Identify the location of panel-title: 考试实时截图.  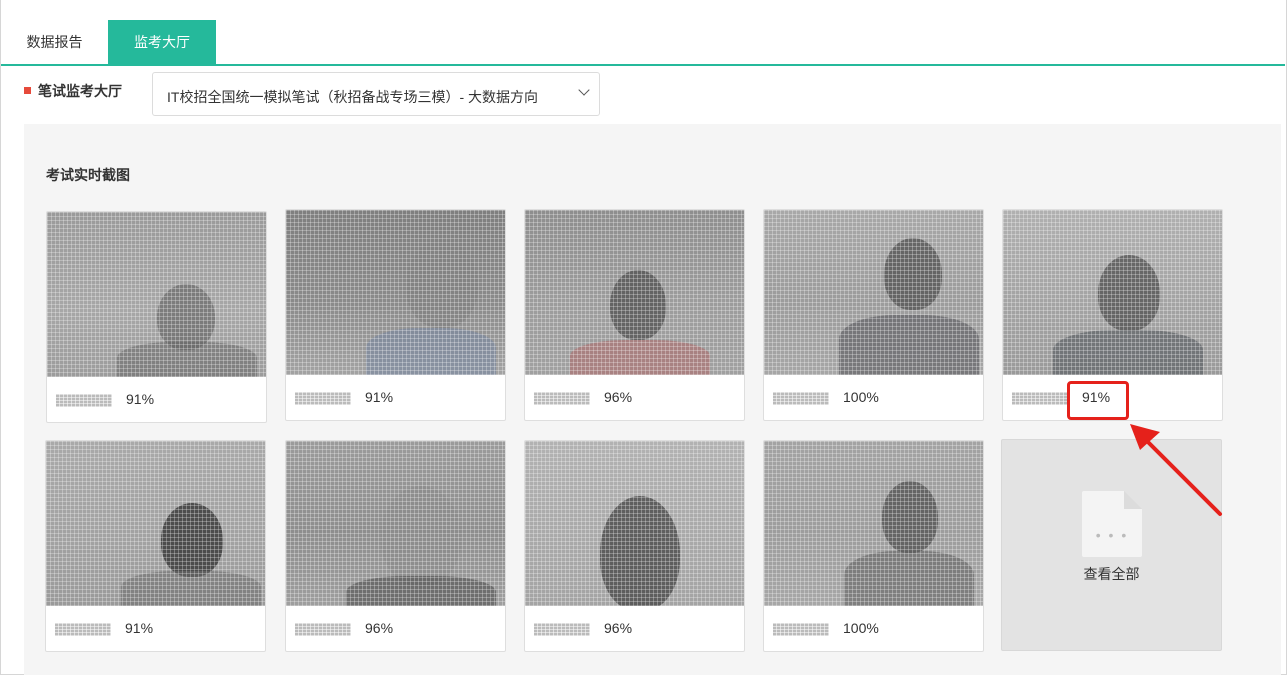
(88, 175).